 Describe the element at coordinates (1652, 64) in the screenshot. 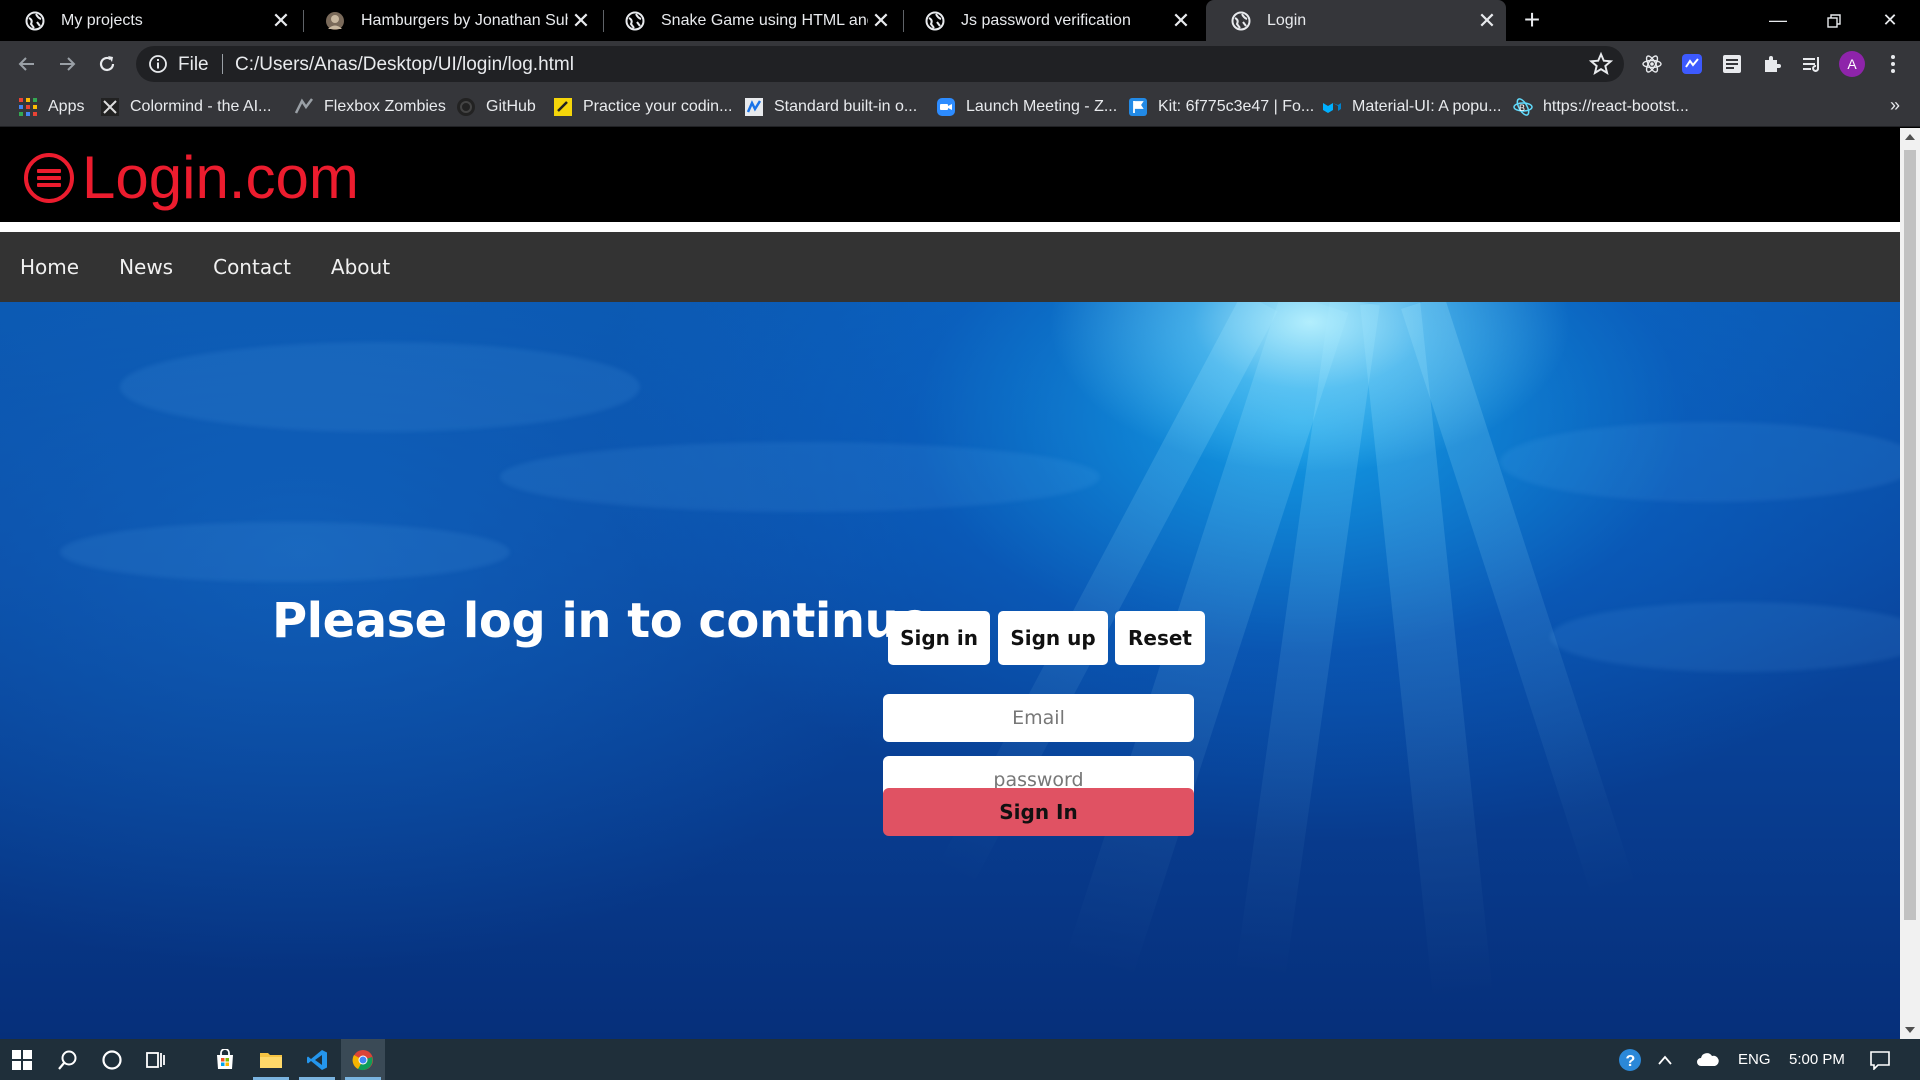

I see `react-devtools-icon` at that location.